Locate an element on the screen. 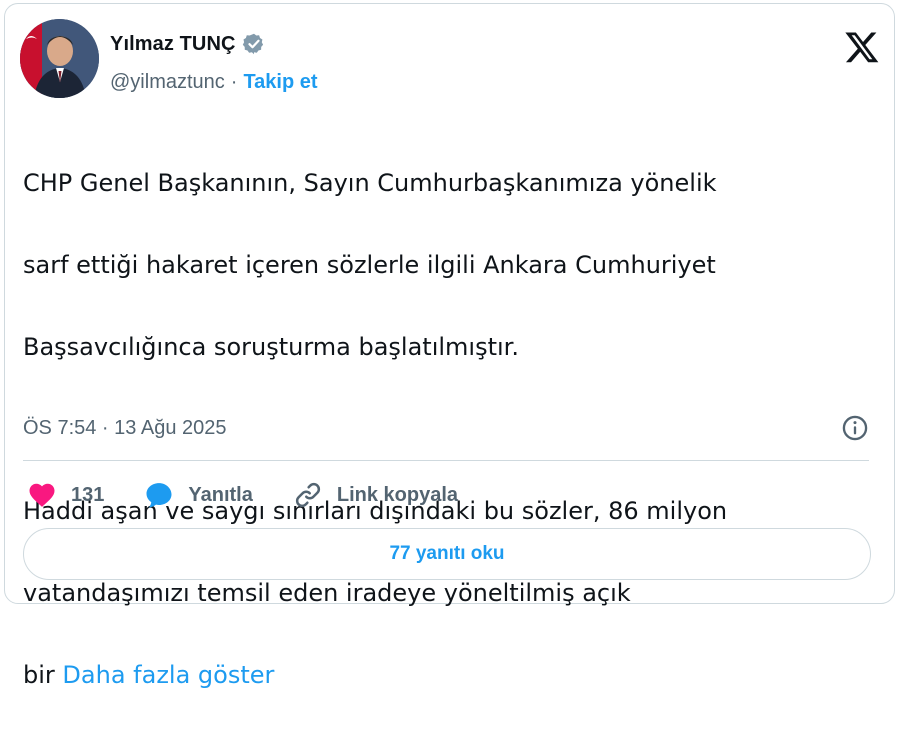 The height and width of the screenshot is (737, 900). info-icon is located at coordinates (855, 428).